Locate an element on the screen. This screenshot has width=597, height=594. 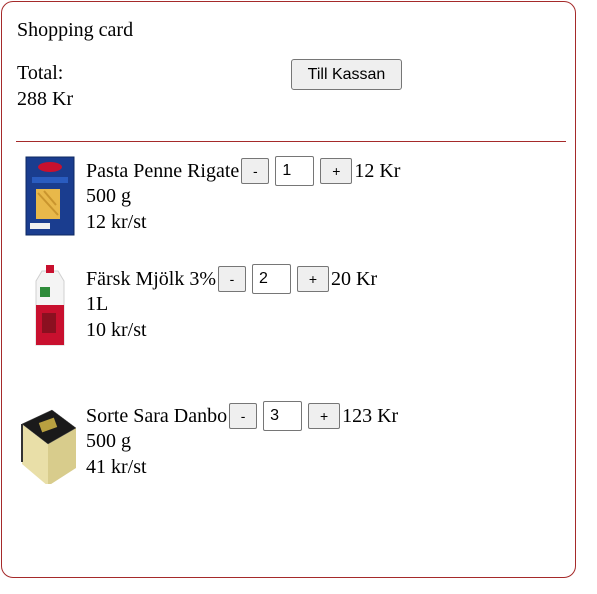
item-unit-price: 12 kr/st is located at coordinates (116, 222).